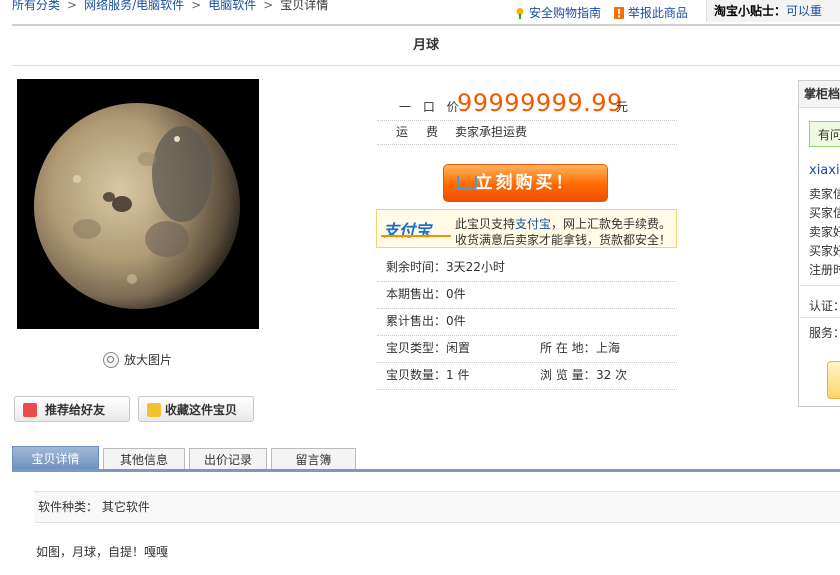 The width and height of the screenshot is (840, 575). I want to click on tab-bid-history: 出价记录, so click(228, 459).